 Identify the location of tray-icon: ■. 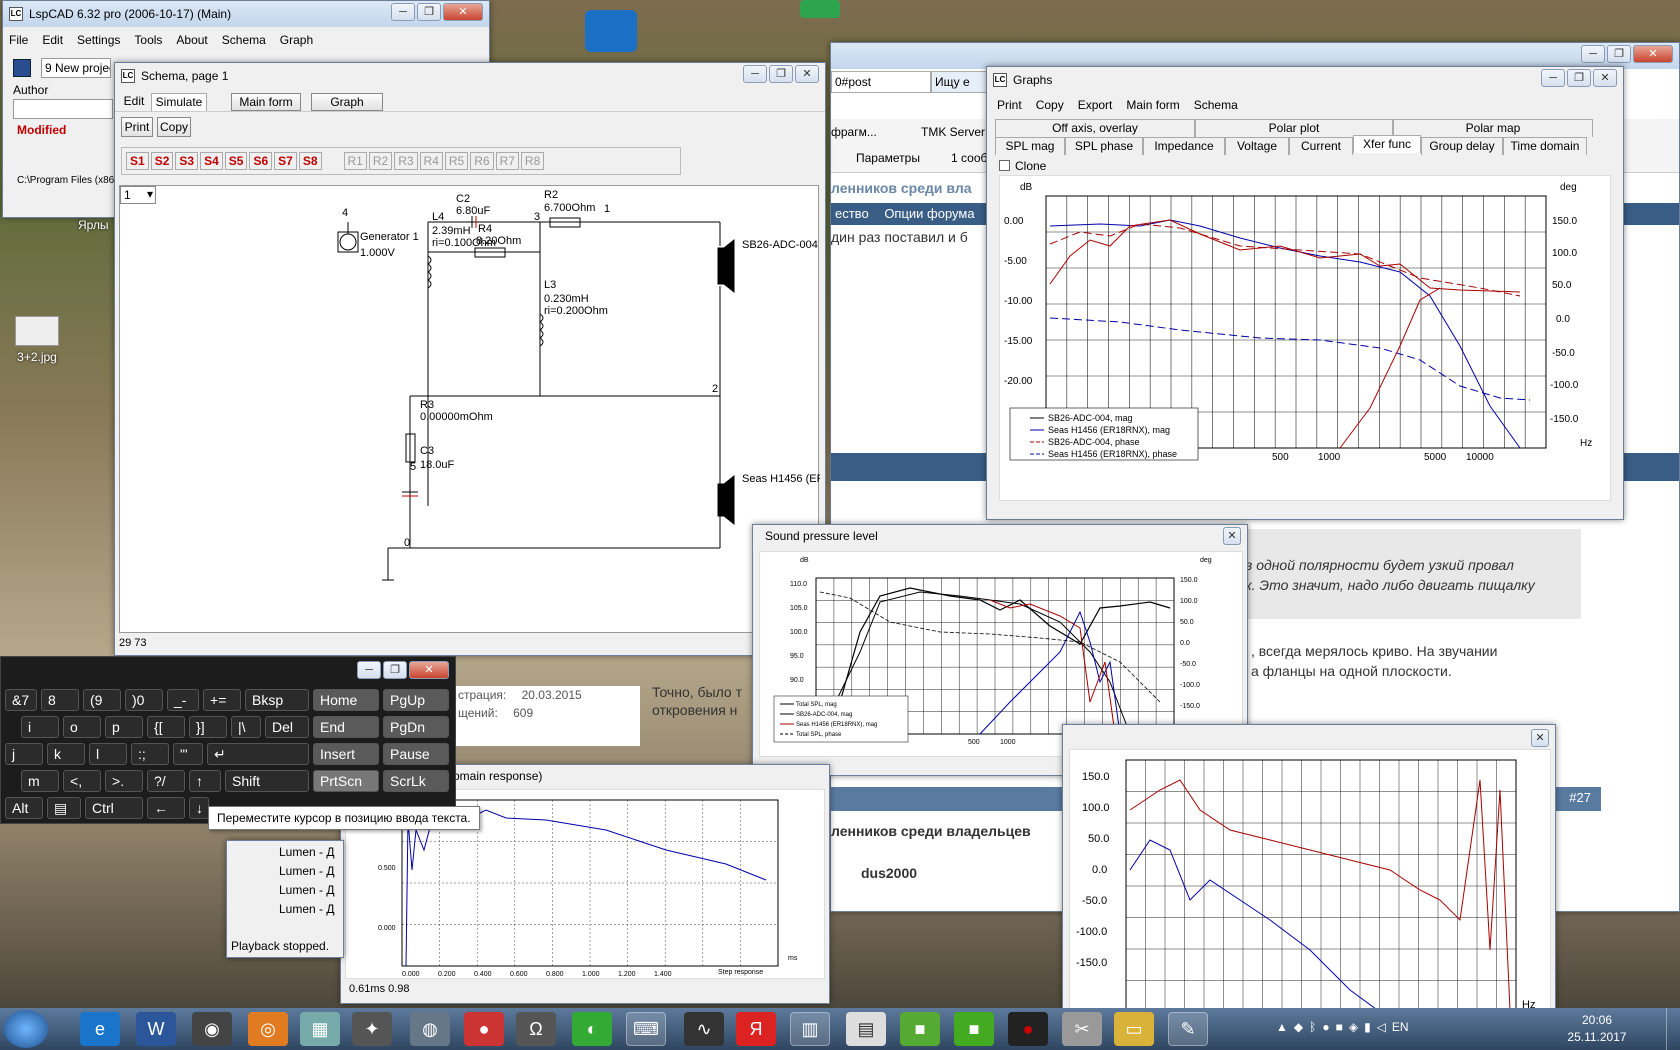
(1339, 1029).